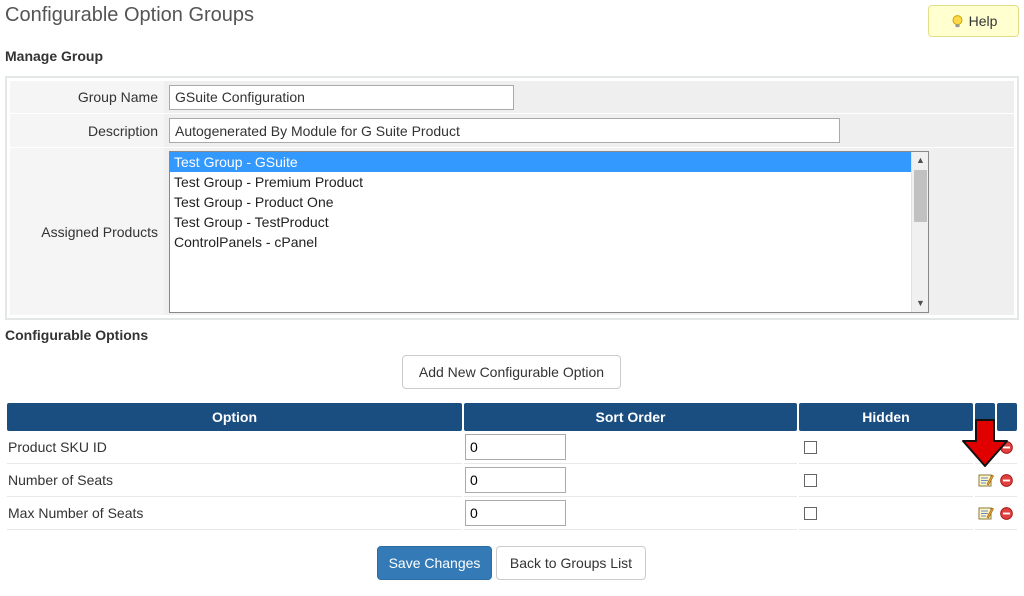 The image size is (1024, 596). Describe the element at coordinates (985, 443) in the screenshot. I see `red-arrow-down-icon` at that location.